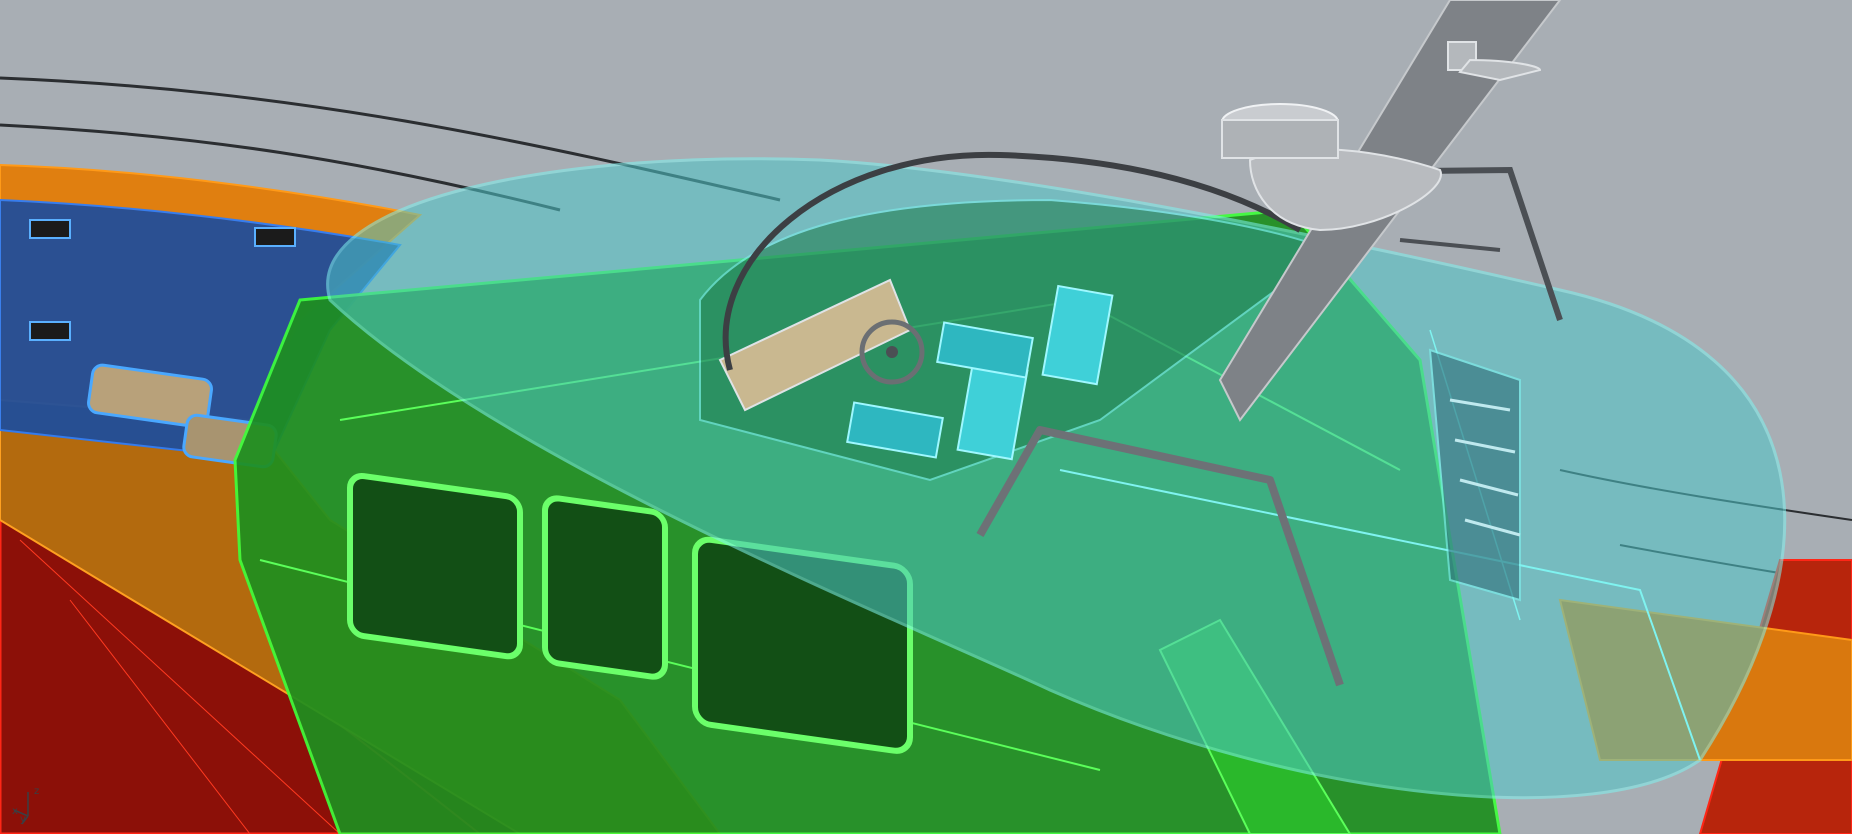 Image resolution: width=1852 pixels, height=834 pixels. I want to click on axis-z-label: z, so click(37, 791).